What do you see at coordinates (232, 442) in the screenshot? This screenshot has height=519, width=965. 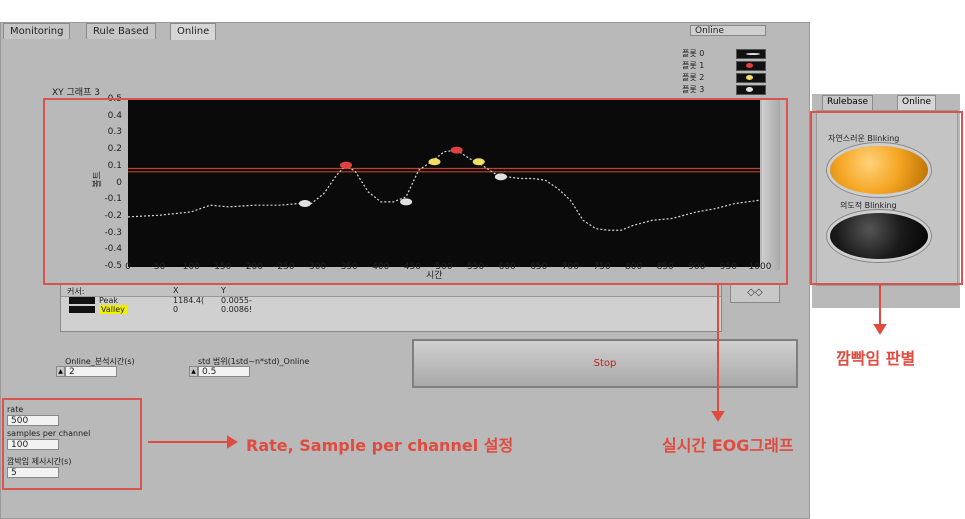 I see `arrow-right-icon` at bounding box center [232, 442].